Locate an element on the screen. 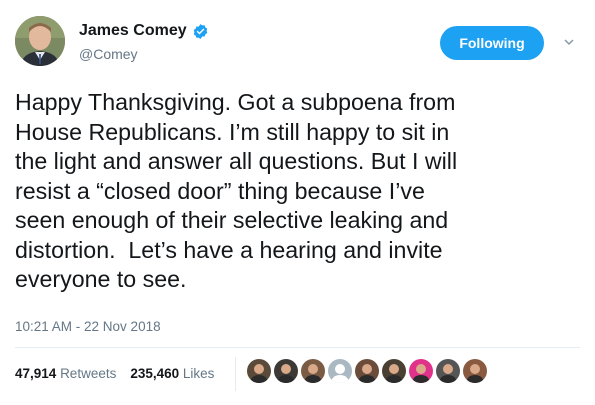 This screenshot has width=595, height=405. retweets-count: 47,914 is located at coordinates (36, 373).